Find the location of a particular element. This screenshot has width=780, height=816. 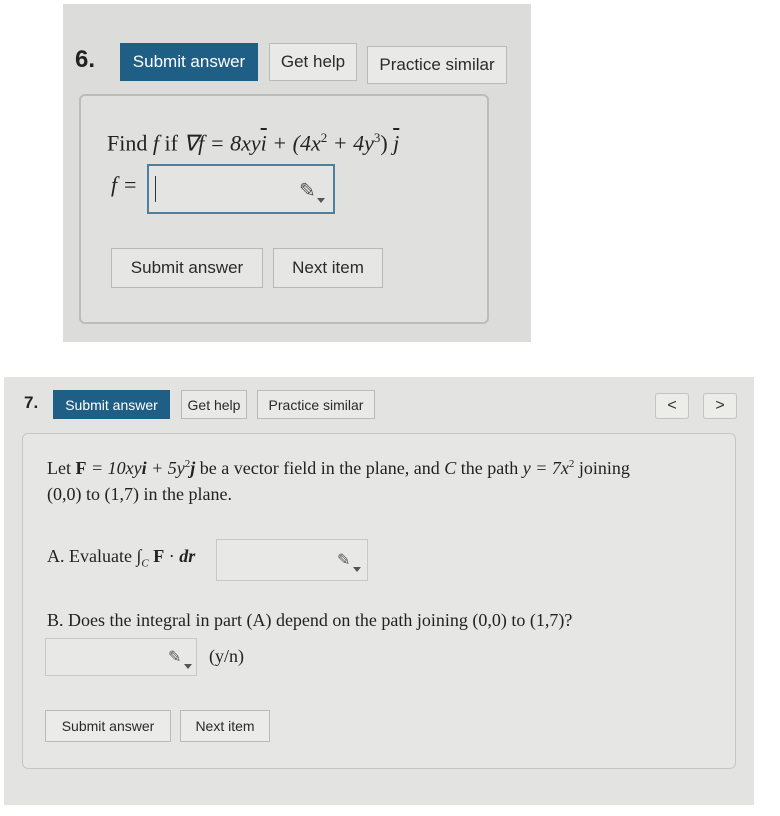

prompt-gradient: ∇f = 8xy is located at coordinates (222, 143).